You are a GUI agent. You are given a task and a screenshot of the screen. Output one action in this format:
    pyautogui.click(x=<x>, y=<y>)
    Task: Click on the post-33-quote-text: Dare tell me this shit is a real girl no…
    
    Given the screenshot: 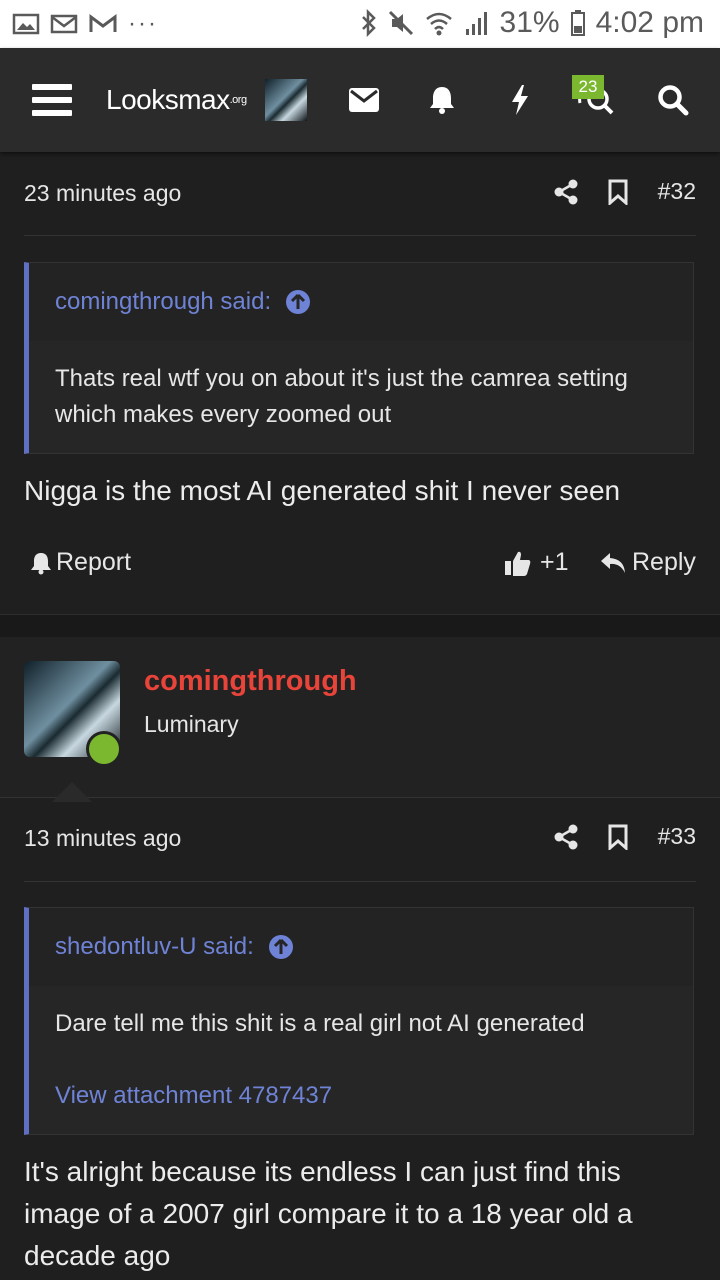 What is the action you would take?
    pyautogui.click(x=320, y=1023)
    